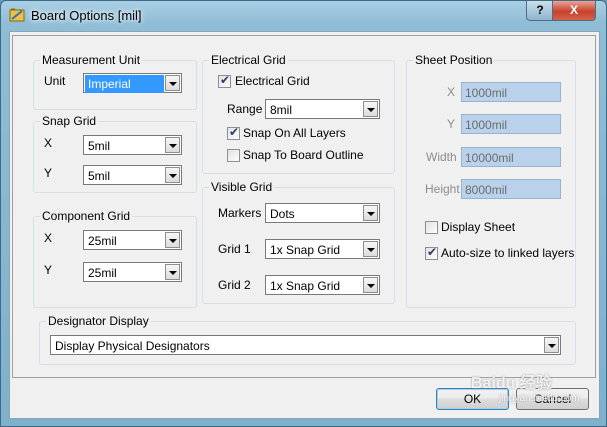  I want to click on sheet-y-field: 1000mil, so click(511, 124).